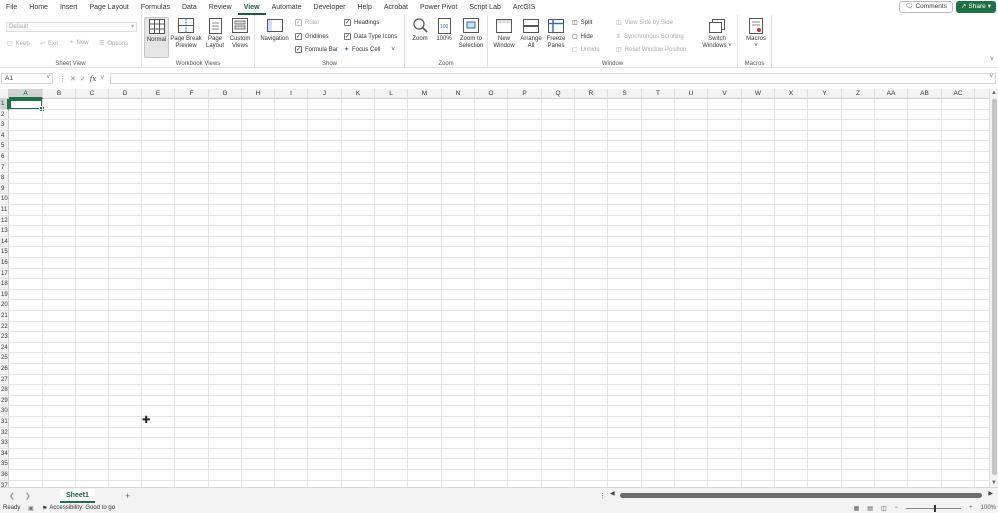 The width and height of the screenshot is (998, 513). Describe the element at coordinates (4, 210) in the screenshot. I see `row-header-11: 11` at that location.